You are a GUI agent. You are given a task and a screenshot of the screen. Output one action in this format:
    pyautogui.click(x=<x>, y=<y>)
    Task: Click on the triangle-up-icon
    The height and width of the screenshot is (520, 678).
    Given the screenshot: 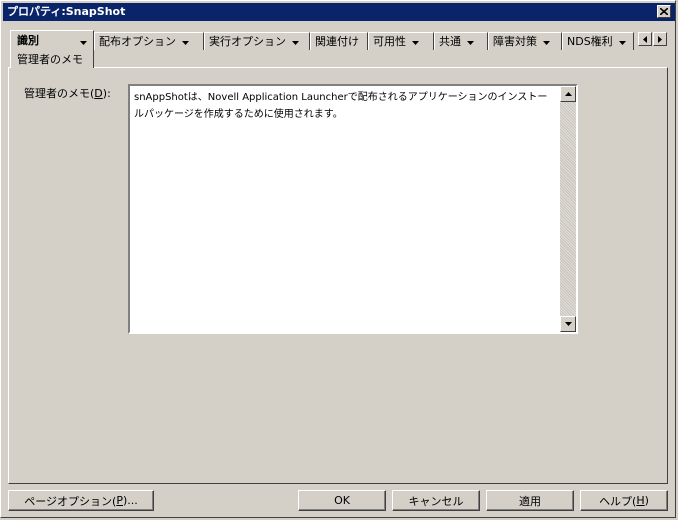 What is the action you would take?
    pyautogui.click(x=568, y=94)
    